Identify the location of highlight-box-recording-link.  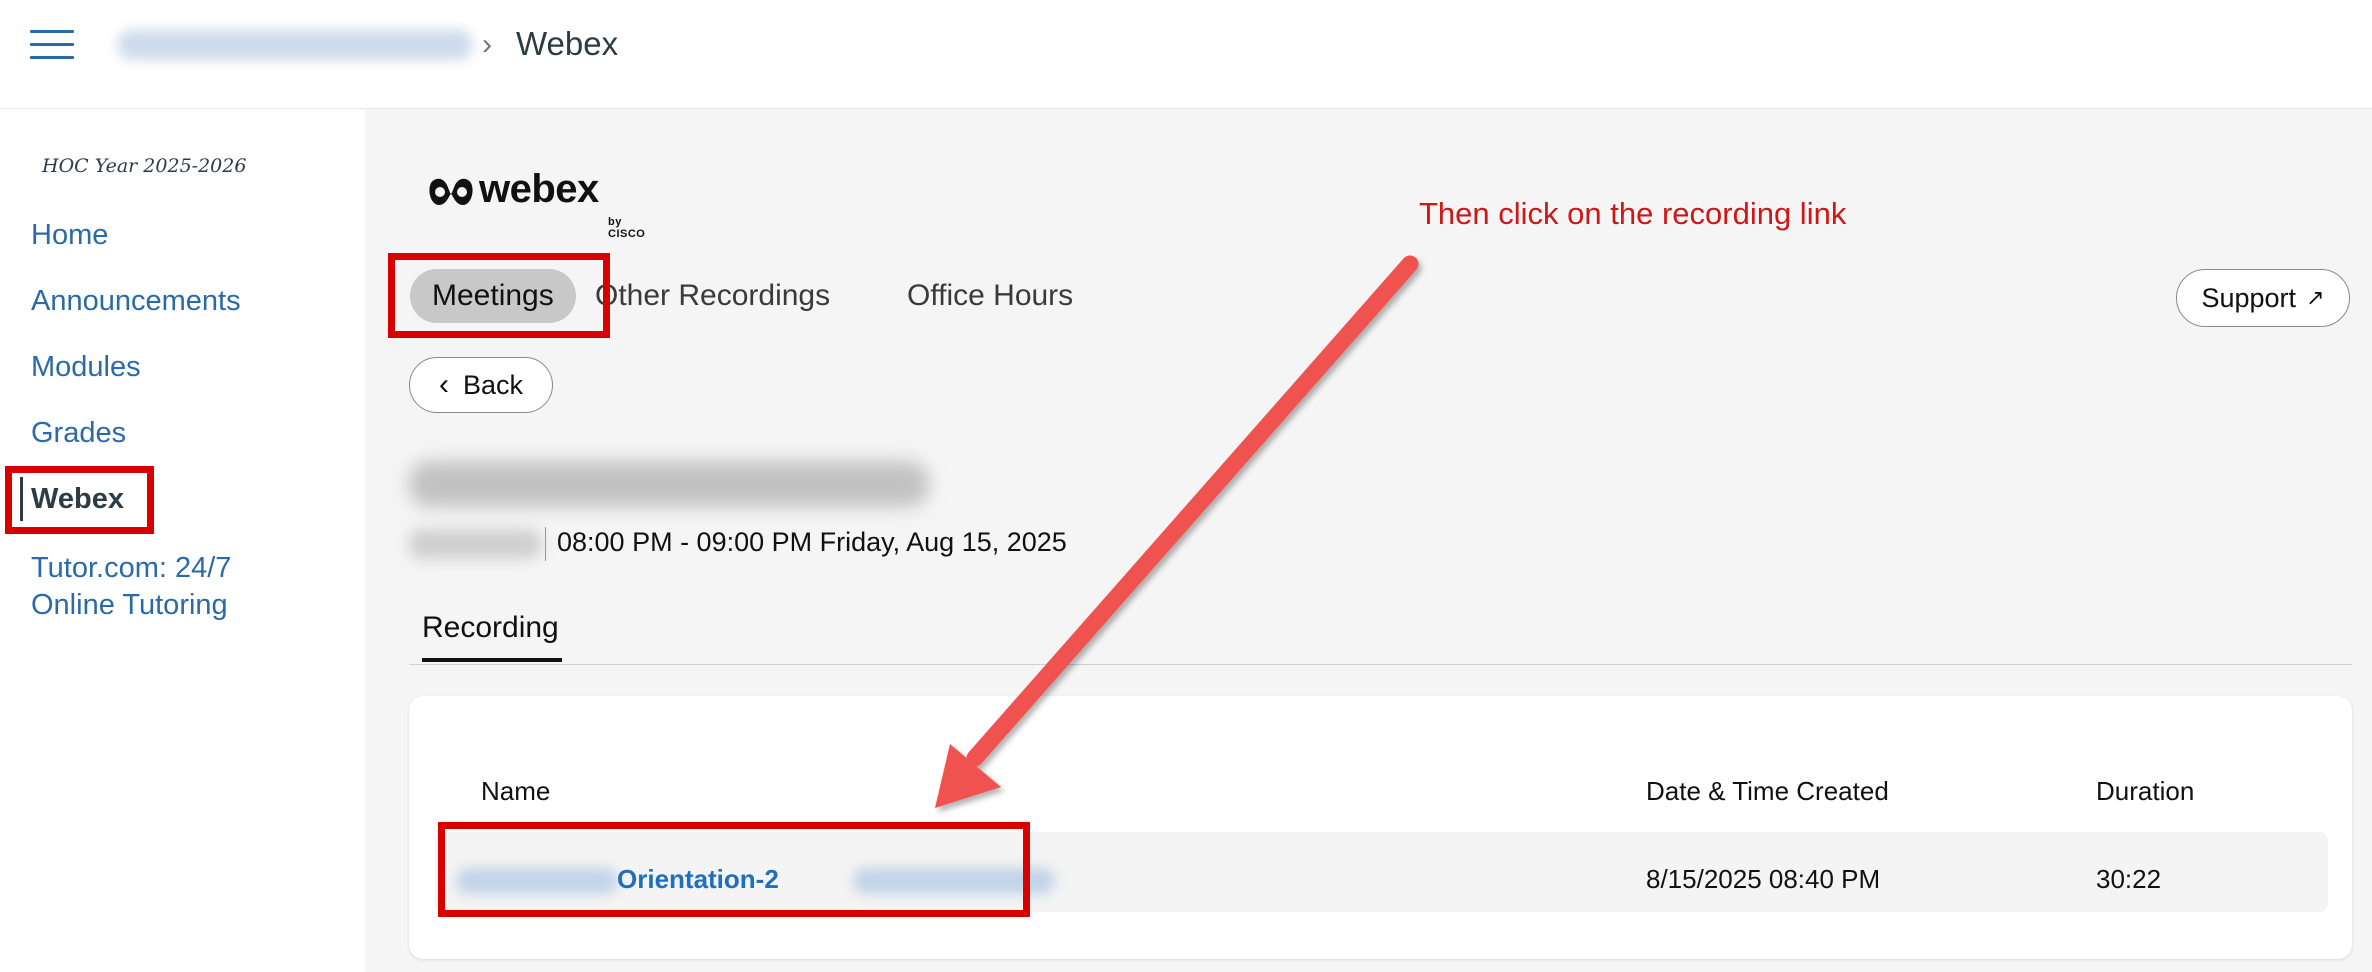
(734, 869).